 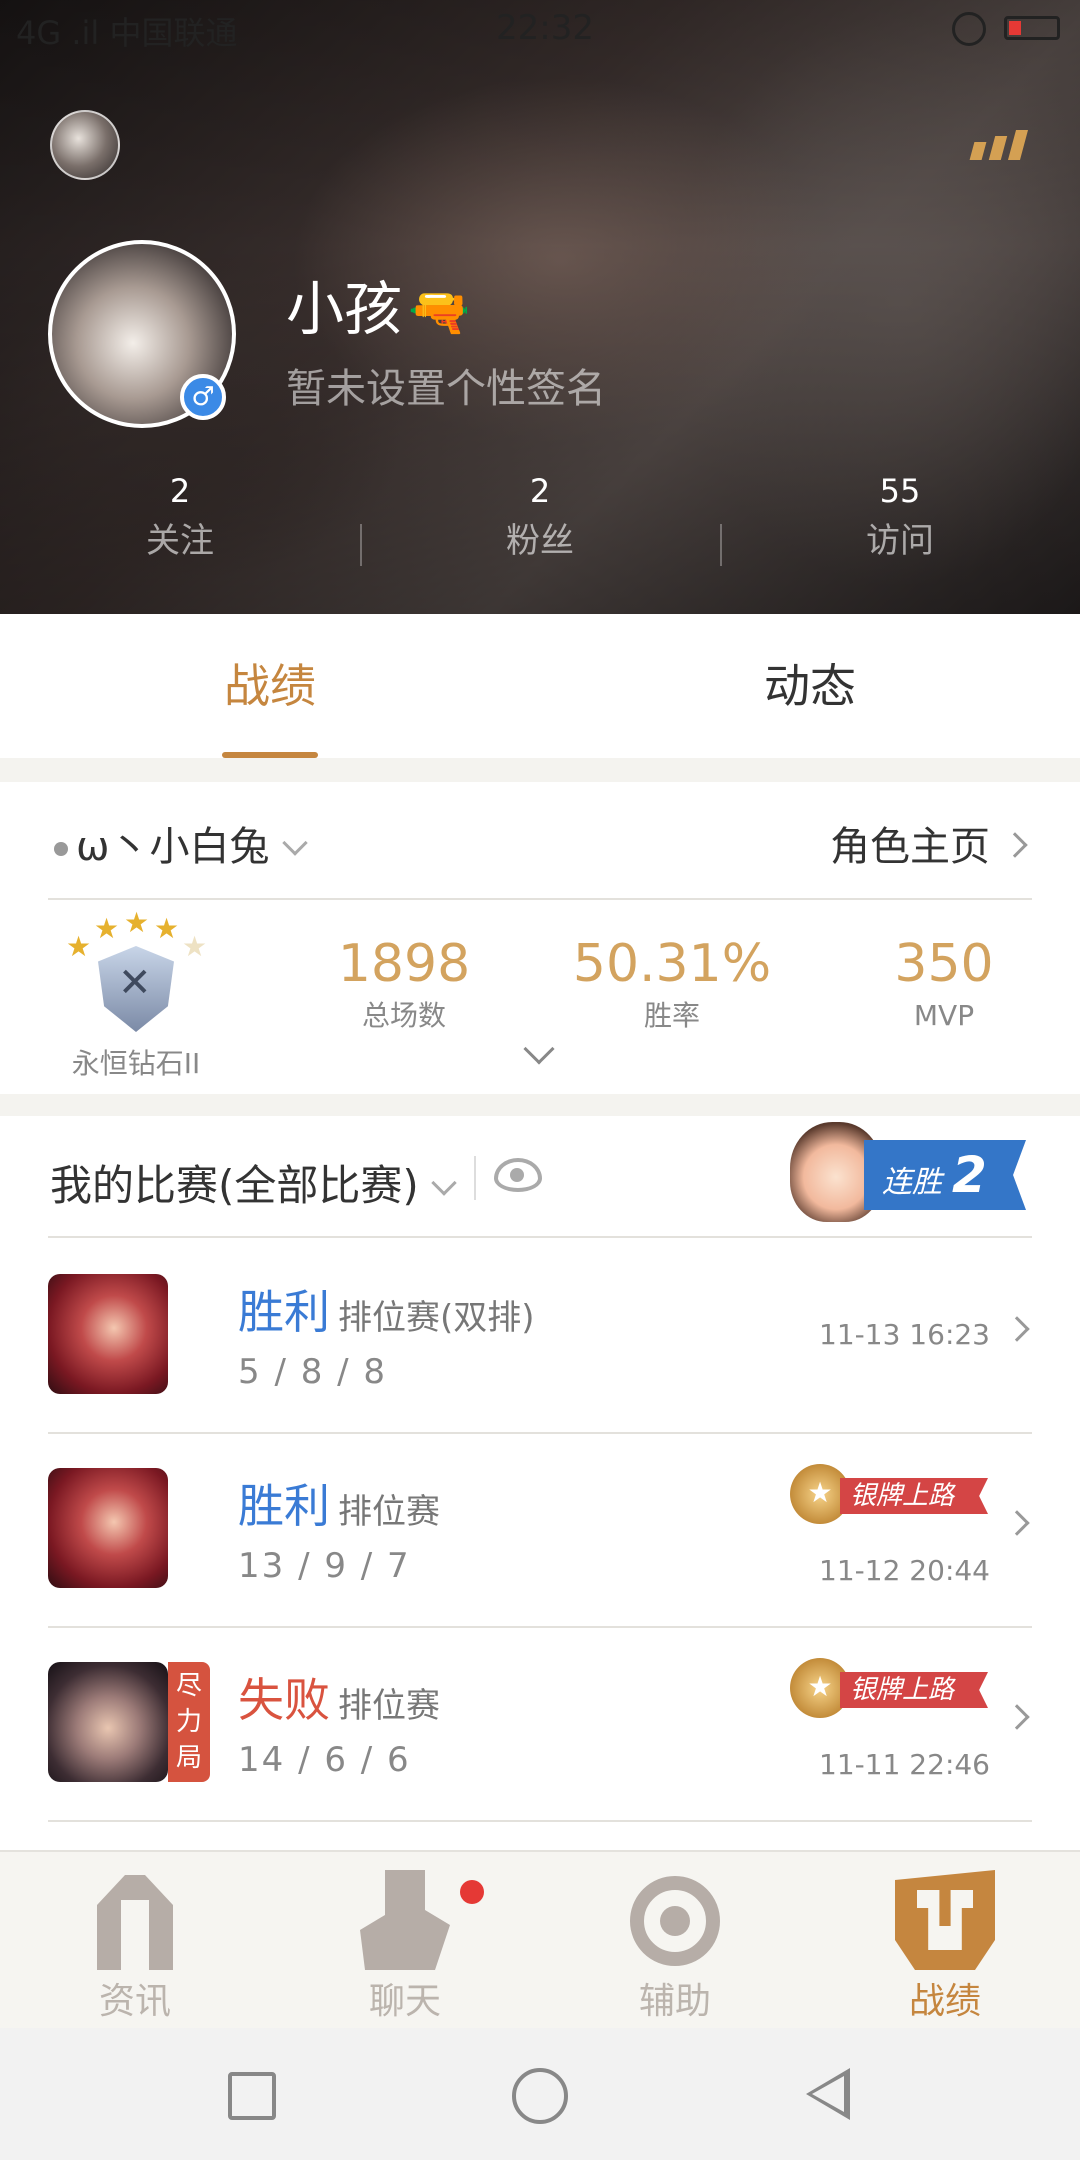 What do you see at coordinates (446, 385) in the screenshot?
I see `signature: 暂未设置个性签名` at bounding box center [446, 385].